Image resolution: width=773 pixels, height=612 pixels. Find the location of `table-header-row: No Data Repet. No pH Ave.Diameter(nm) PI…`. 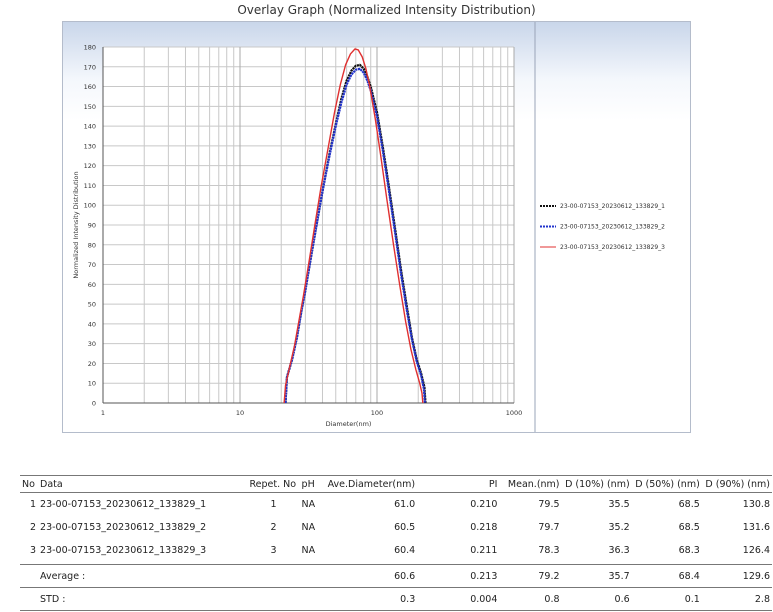

table-header-row: No Data Repet. No pH Ave.Diameter(nm) PI… is located at coordinates (396, 484).